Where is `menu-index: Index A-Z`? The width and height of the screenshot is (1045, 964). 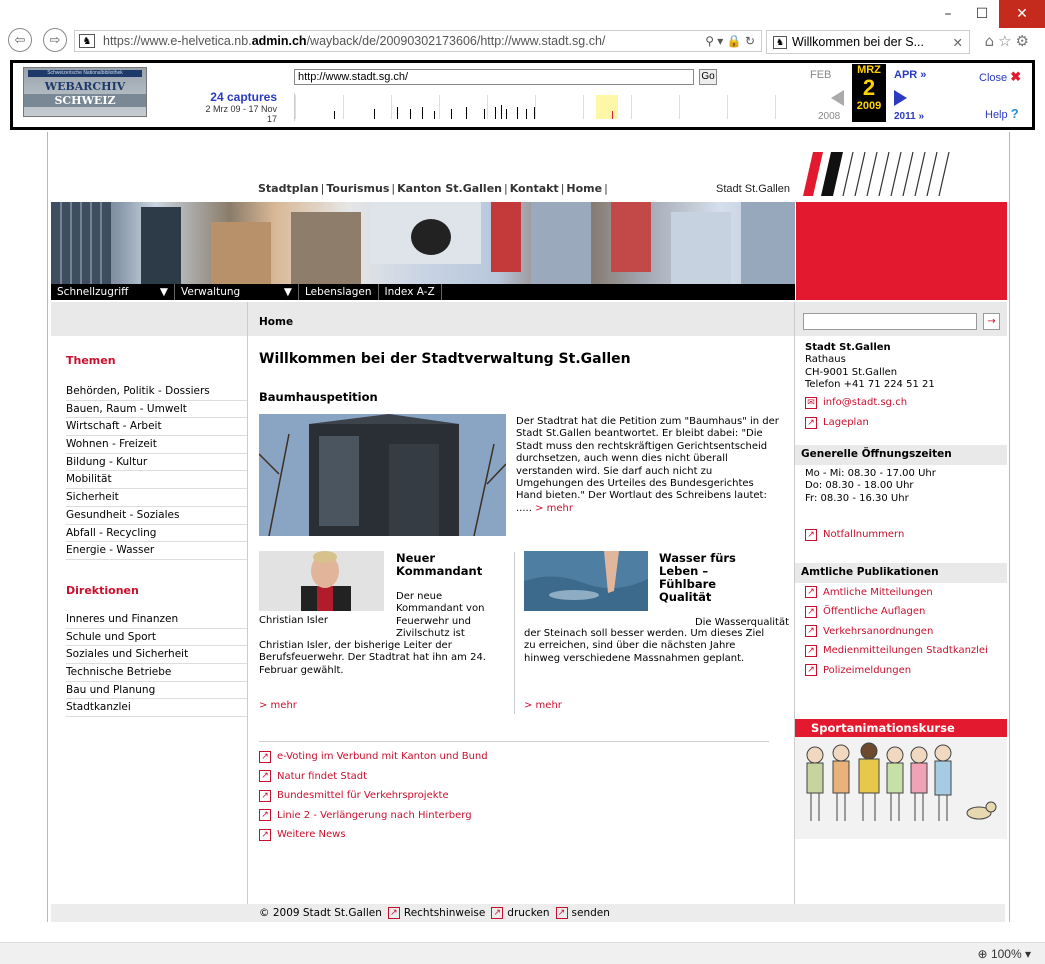
menu-index: Index A-Z is located at coordinates (410, 292).